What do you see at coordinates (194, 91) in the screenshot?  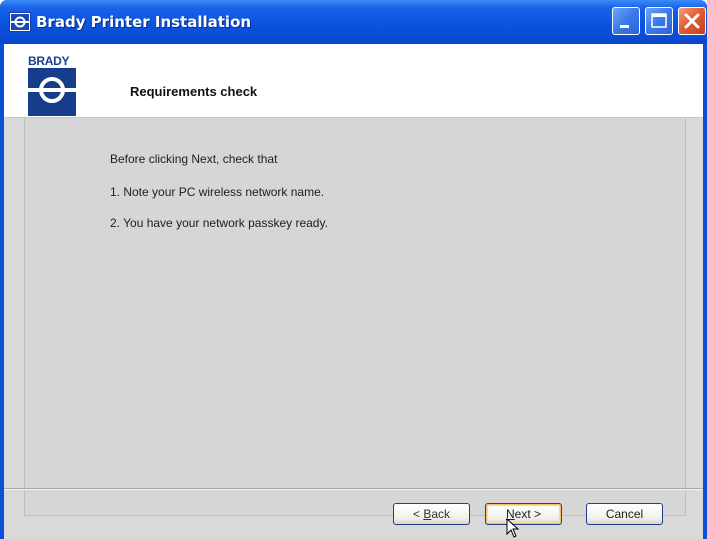 I see `page-title: Requirements check` at bounding box center [194, 91].